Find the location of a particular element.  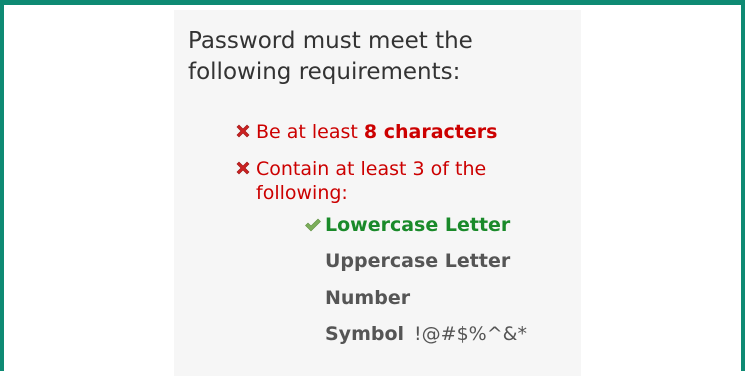

requirement-character-classes-line-1: Contain at least 3 of the is located at coordinates (371, 169).